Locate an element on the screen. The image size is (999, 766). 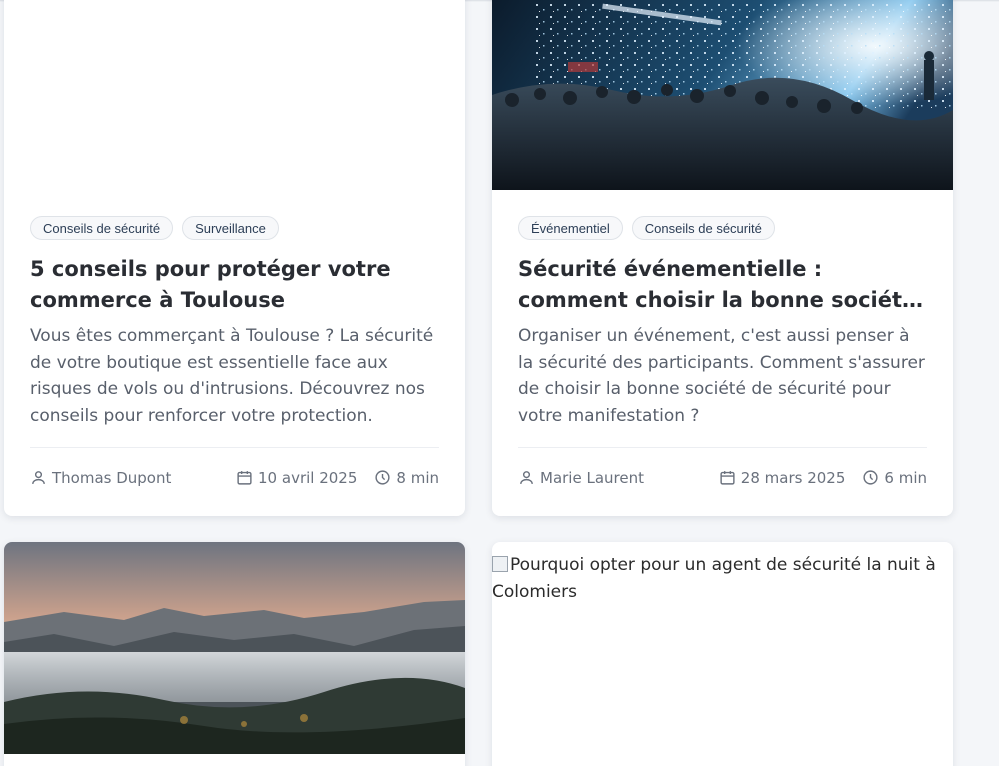
author: Thomas Dupont is located at coordinates (133, 478).